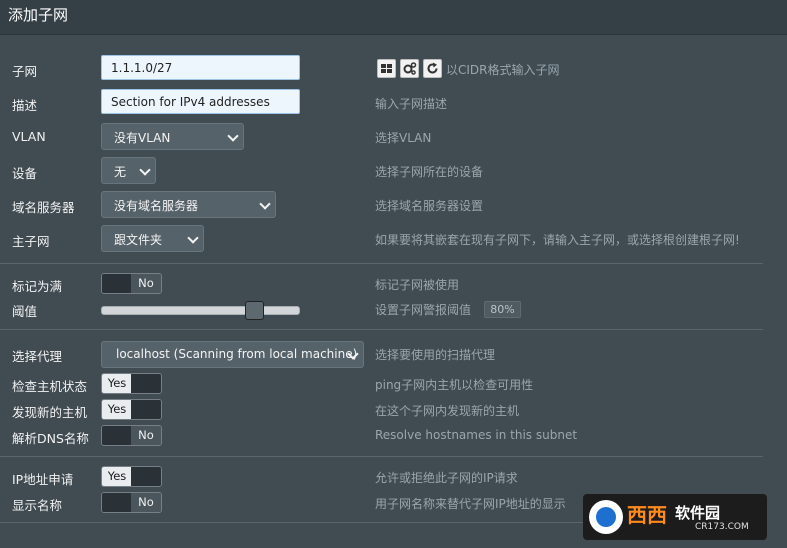 This screenshot has width=787, height=548. I want to click on dialog-title: 添加子网, so click(38, 15).